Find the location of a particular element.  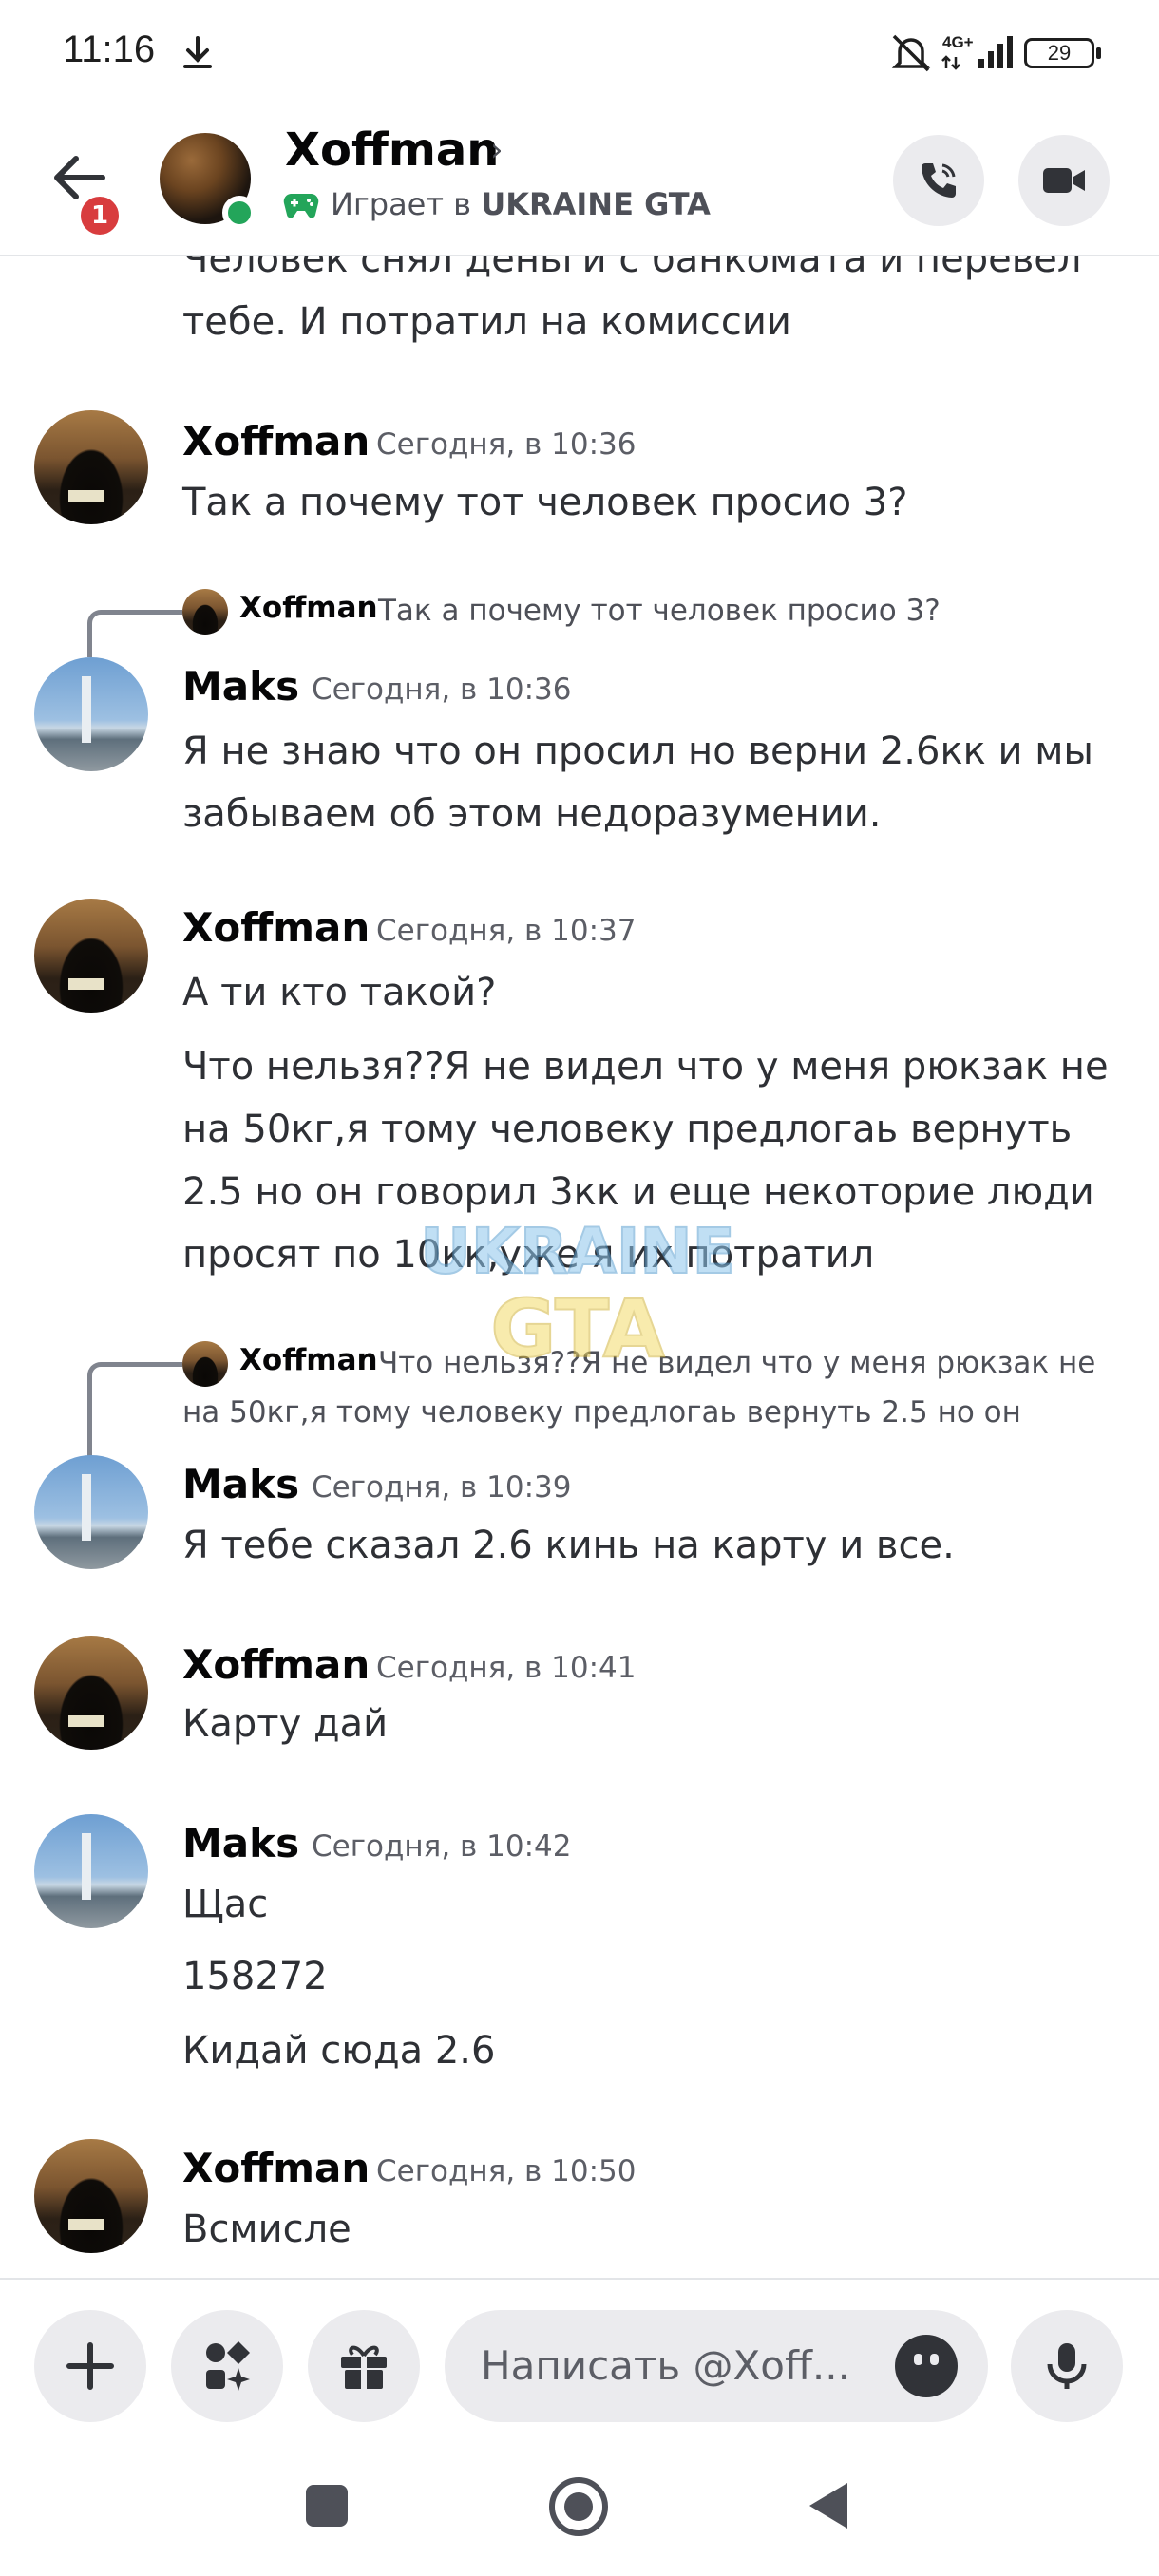

message-text: Так а почему тот человек просио 3? is located at coordinates (545, 502).